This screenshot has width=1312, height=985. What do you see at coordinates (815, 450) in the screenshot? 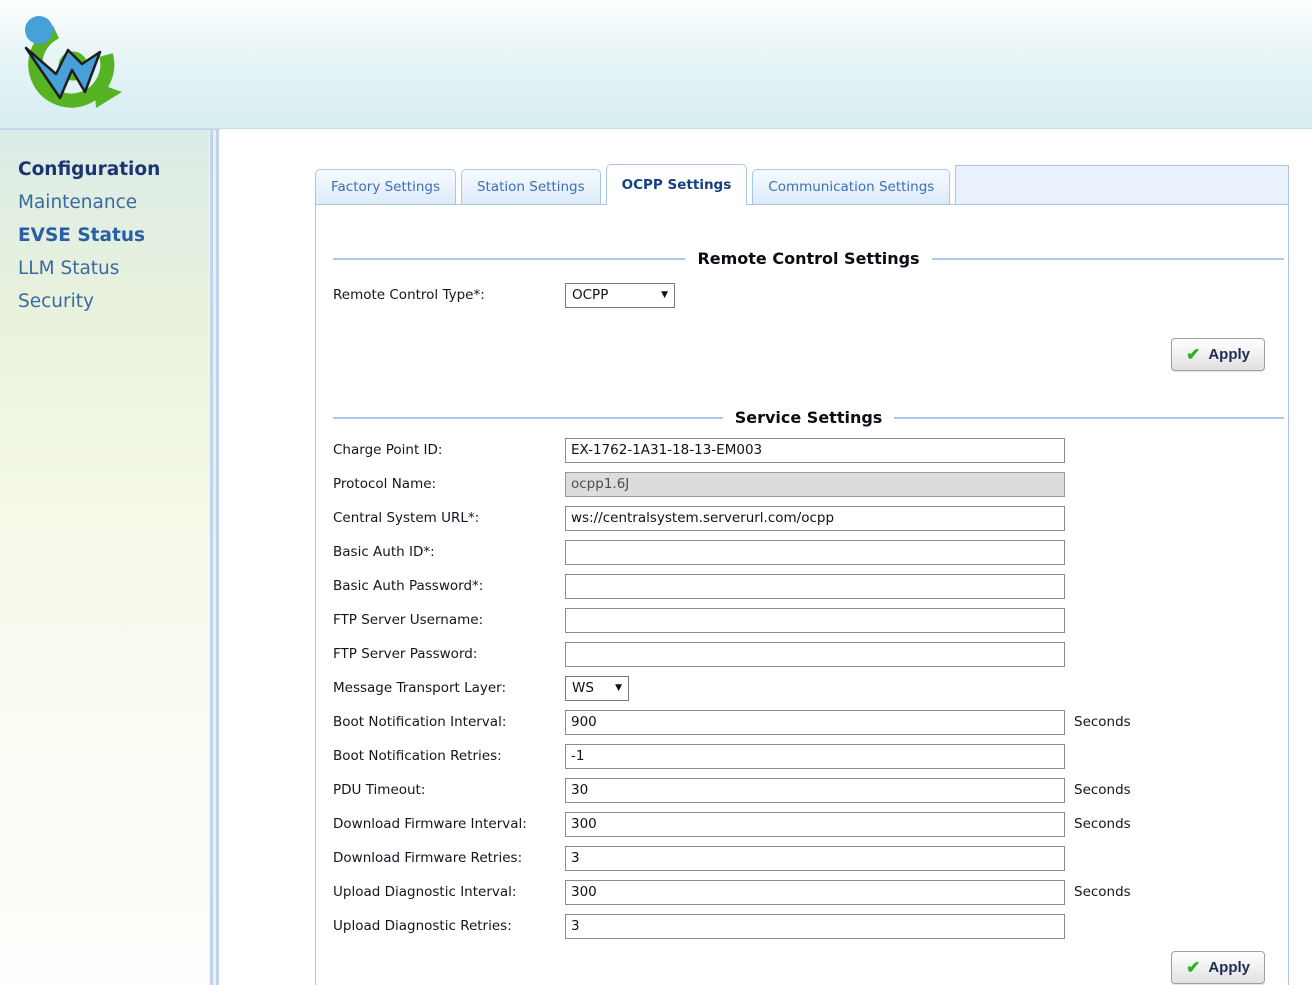
I see `charge-point-id-input` at bounding box center [815, 450].